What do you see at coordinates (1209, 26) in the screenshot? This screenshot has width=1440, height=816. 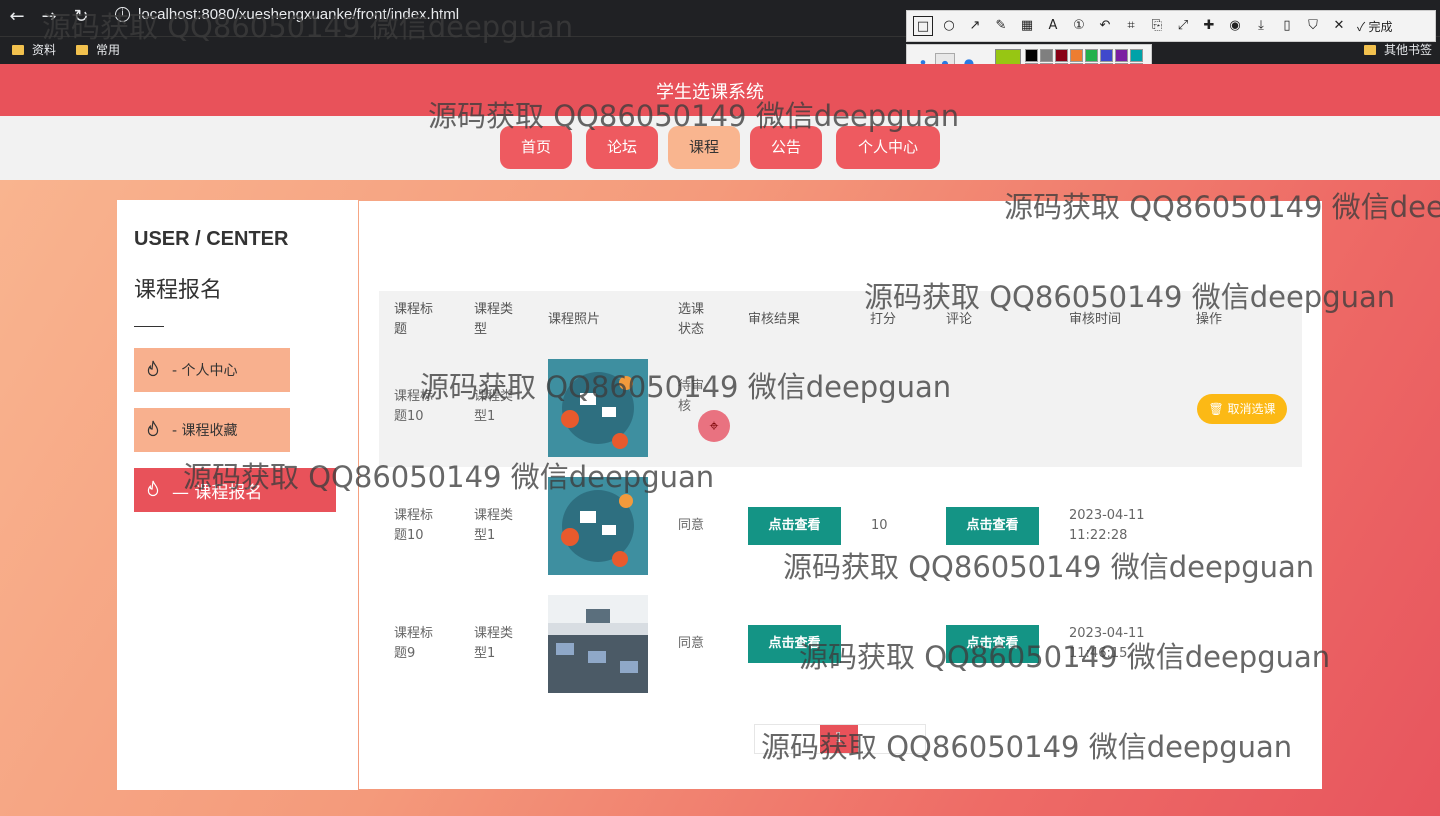 I see `pin-icon: ✚` at bounding box center [1209, 26].